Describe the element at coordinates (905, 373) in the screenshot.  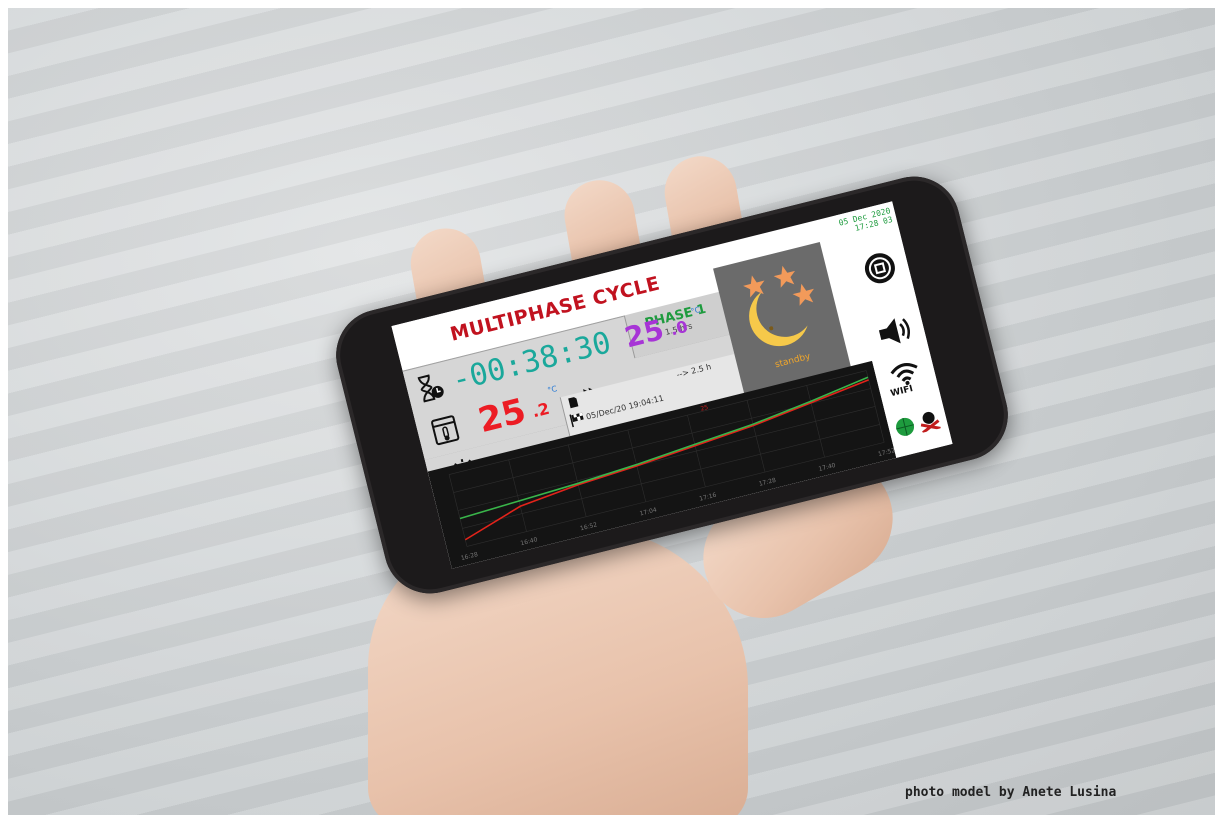
I see `wifi-icon` at that location.